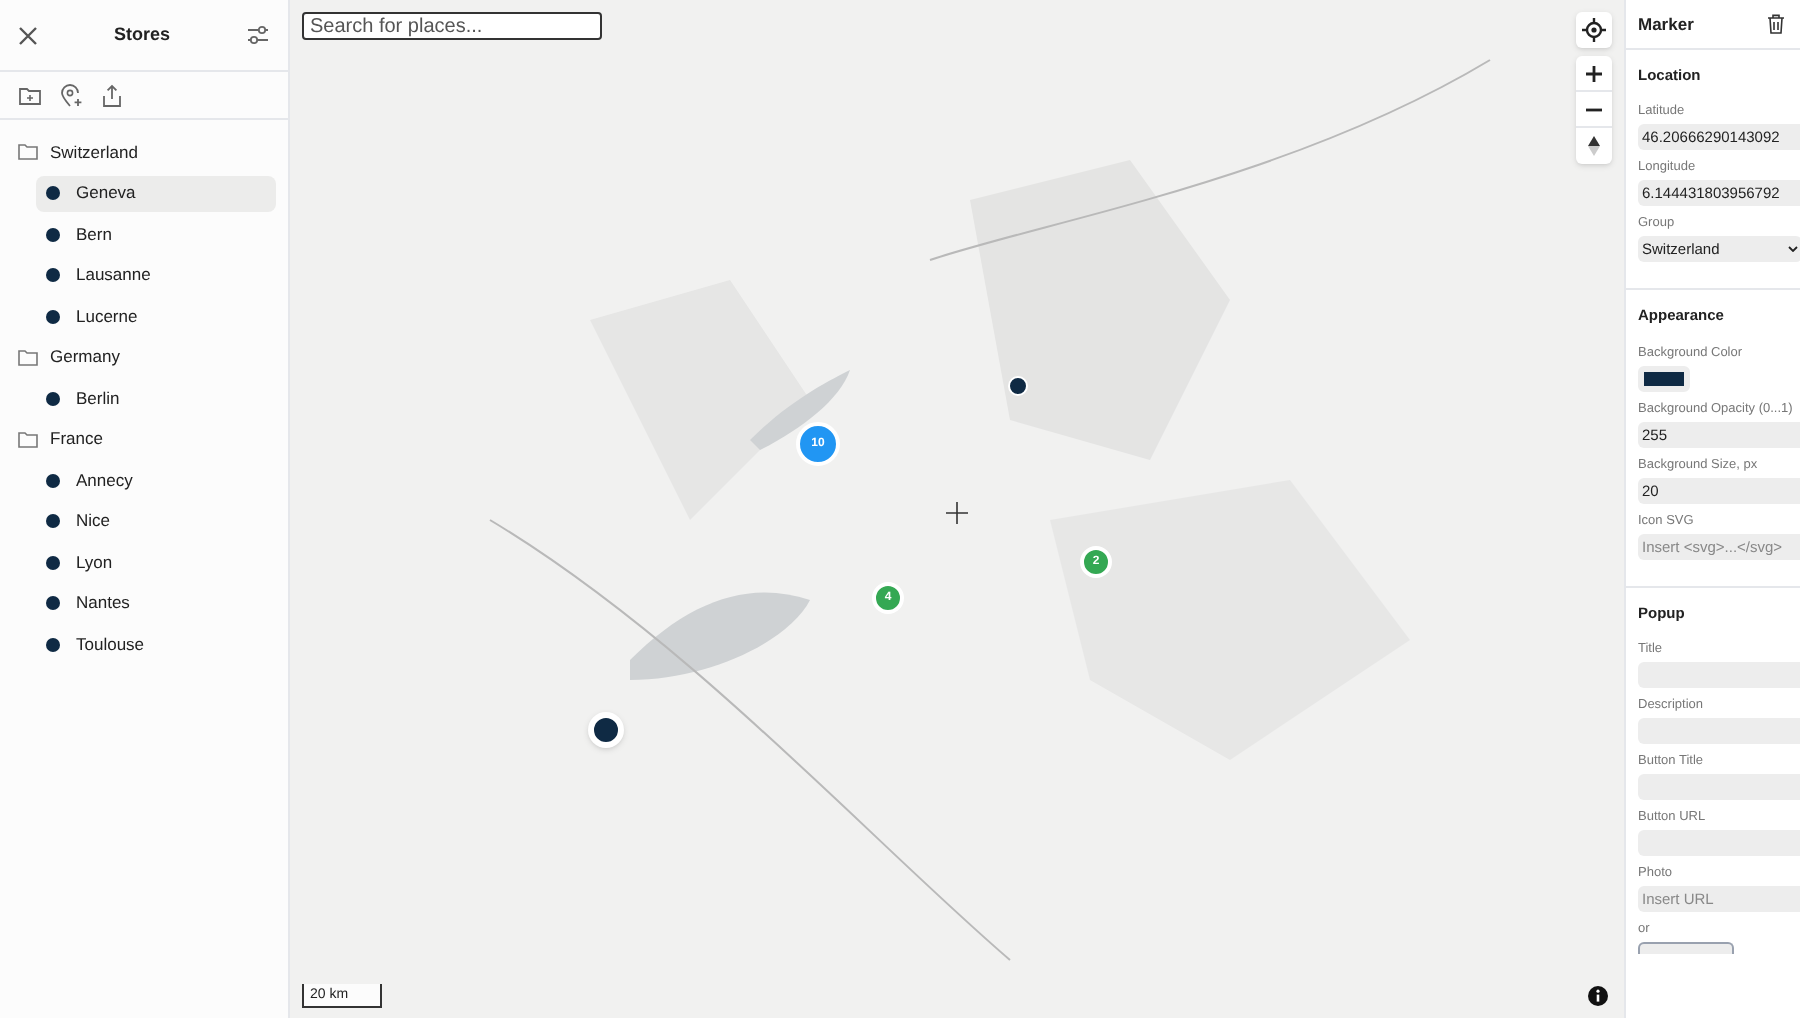 The width and height of the screenshot is (1800, 1018). I want to click on chevron-down-icon, so click(1793, 249).